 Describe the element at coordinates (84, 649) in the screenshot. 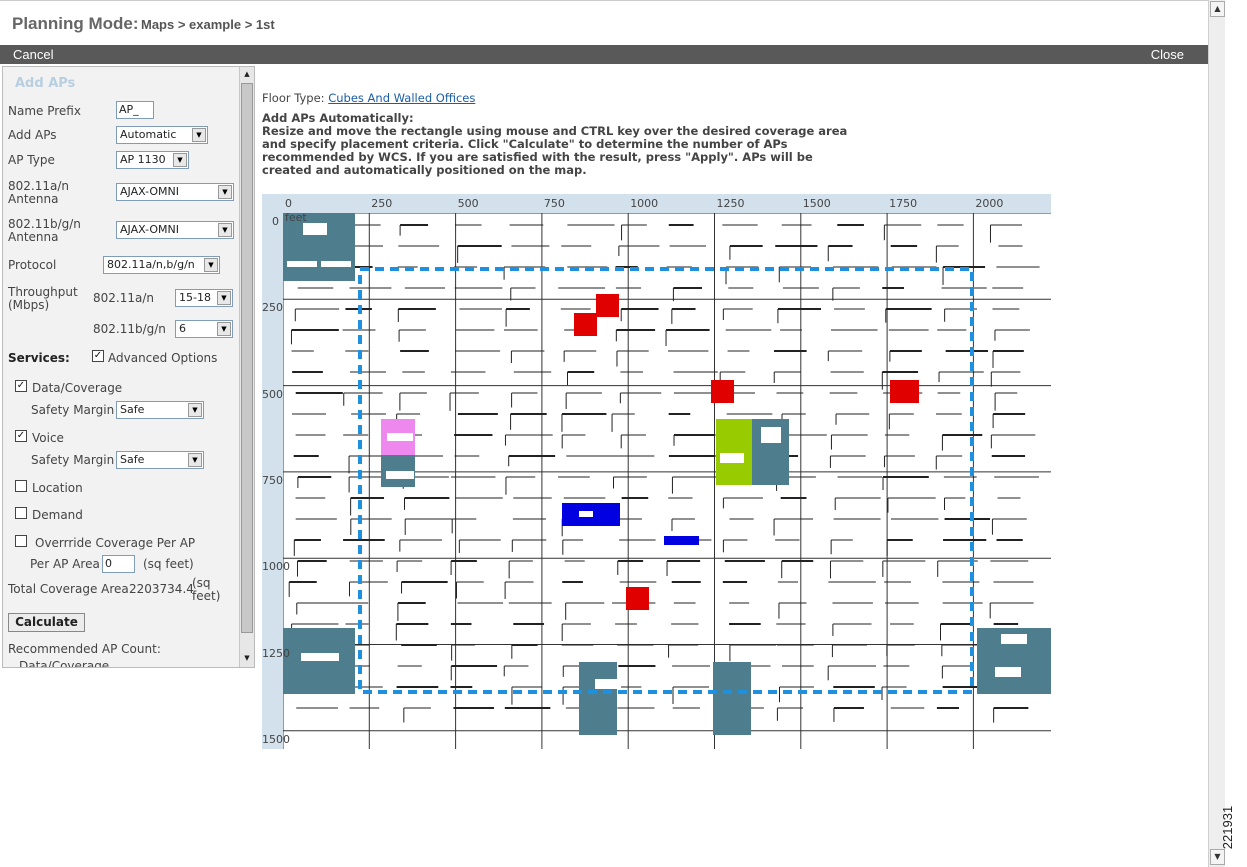

I see `recommended-count-label: Recommended AP Count:` at that location.